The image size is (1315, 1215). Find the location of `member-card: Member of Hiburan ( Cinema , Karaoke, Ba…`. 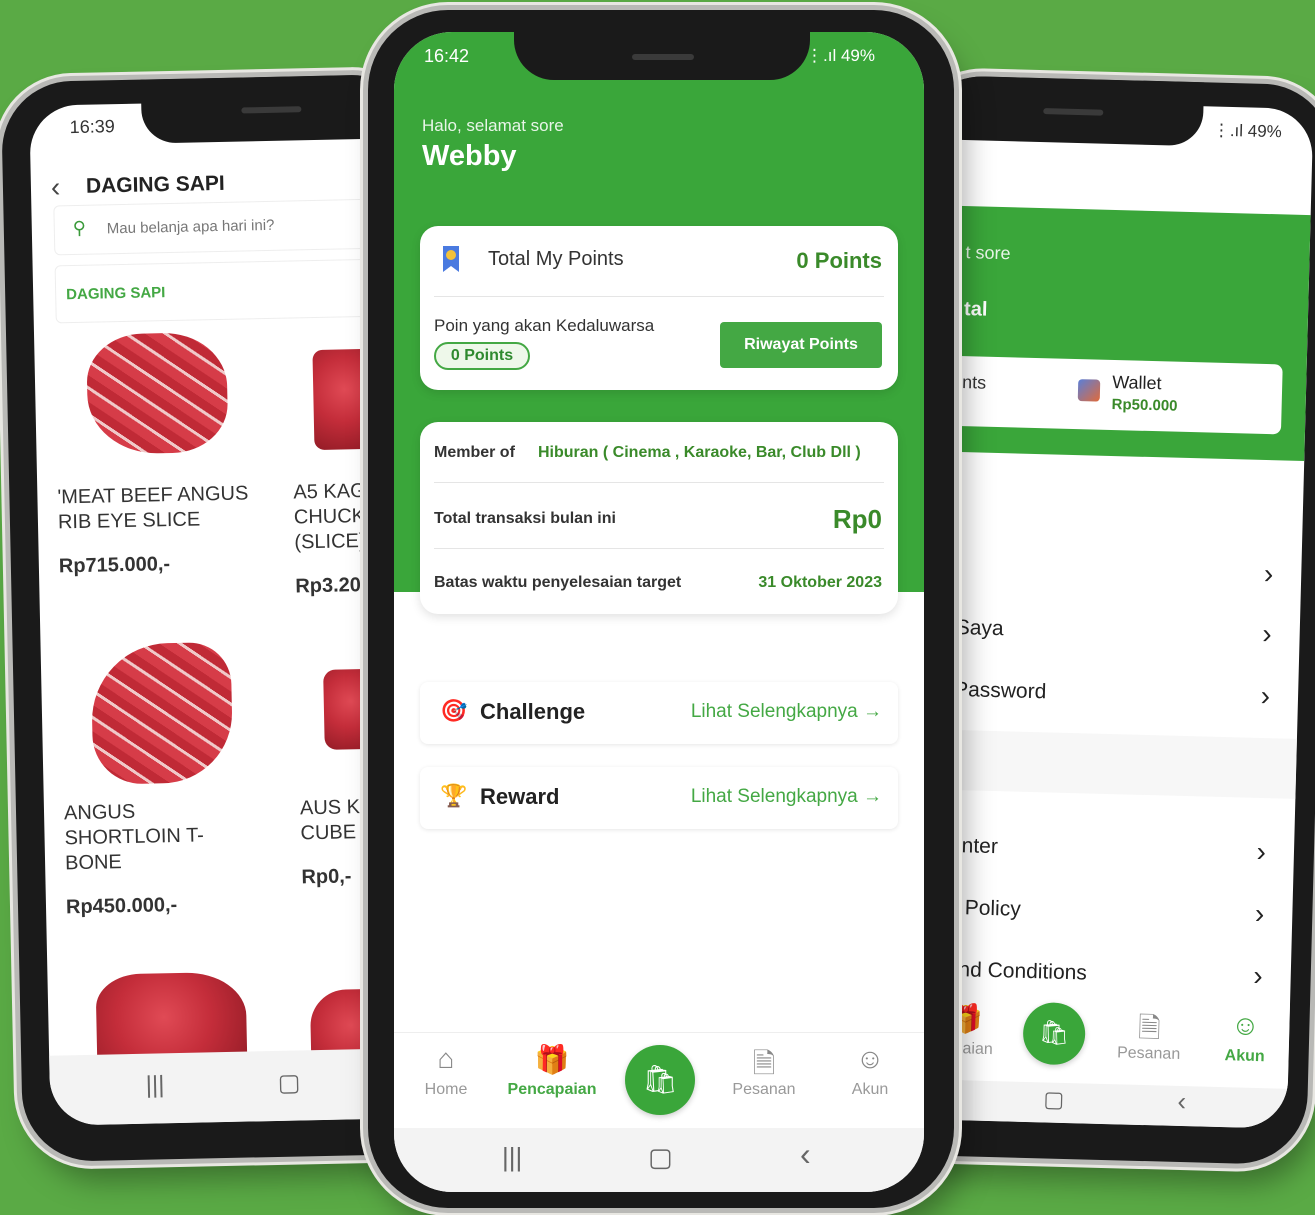

member-card: Member of Hiburan ( Cinema , Karaoke, Ba… is located at coordinates (659, 518).